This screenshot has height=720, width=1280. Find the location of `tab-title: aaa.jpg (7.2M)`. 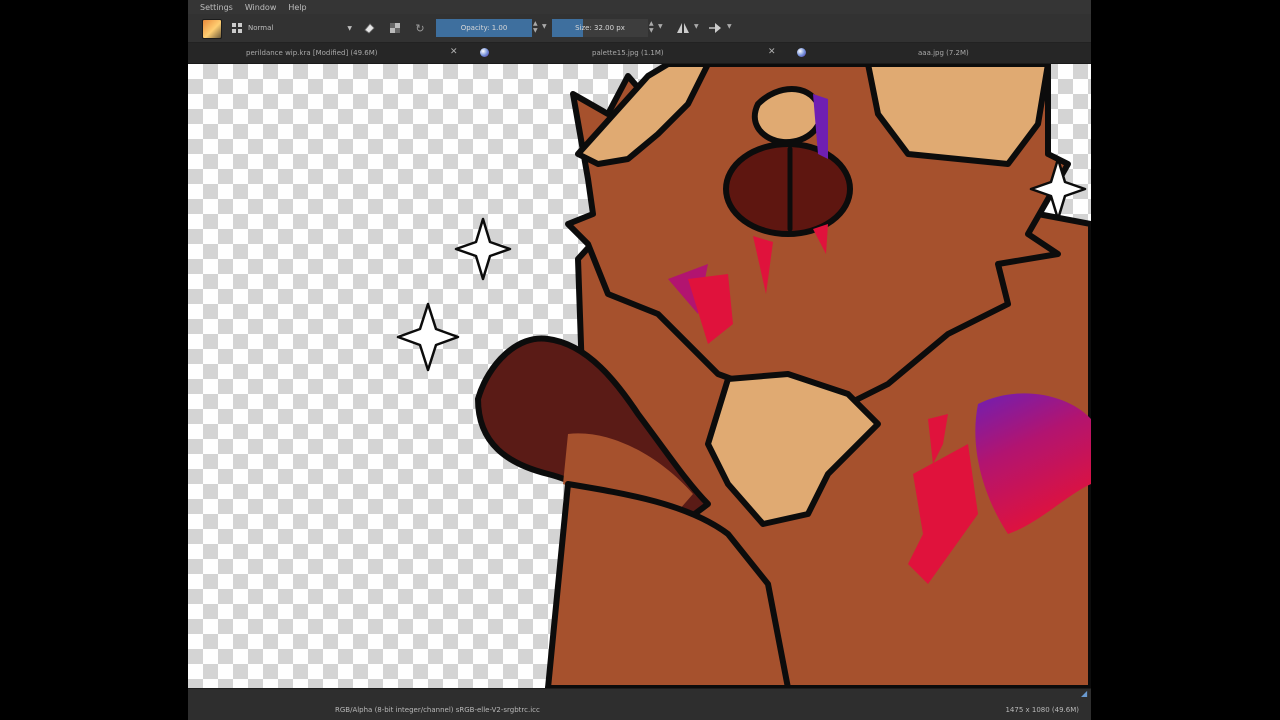

tab-title: aaa.jpg (7.2M) is located at coordinates (943, 53).